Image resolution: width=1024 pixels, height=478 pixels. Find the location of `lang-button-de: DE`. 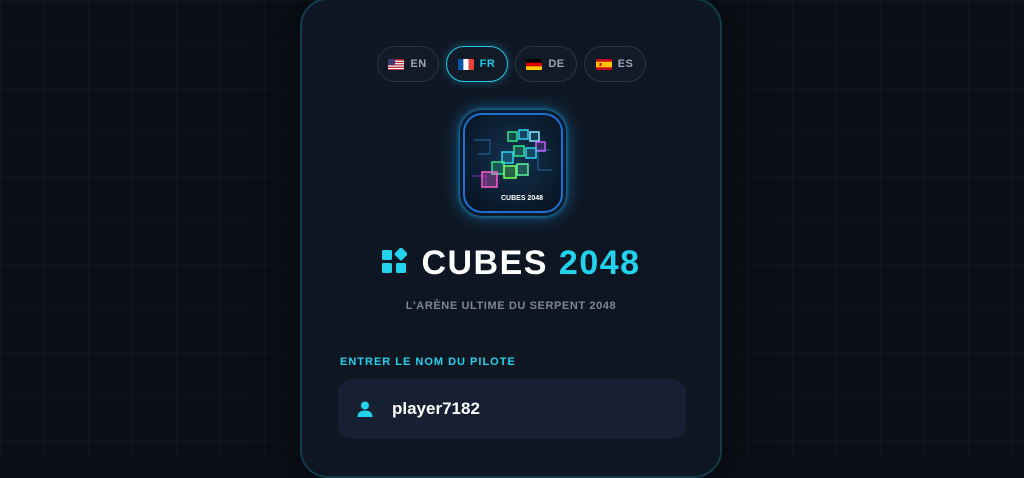

lang-button-de: DE is located at coordinates (545, 64).